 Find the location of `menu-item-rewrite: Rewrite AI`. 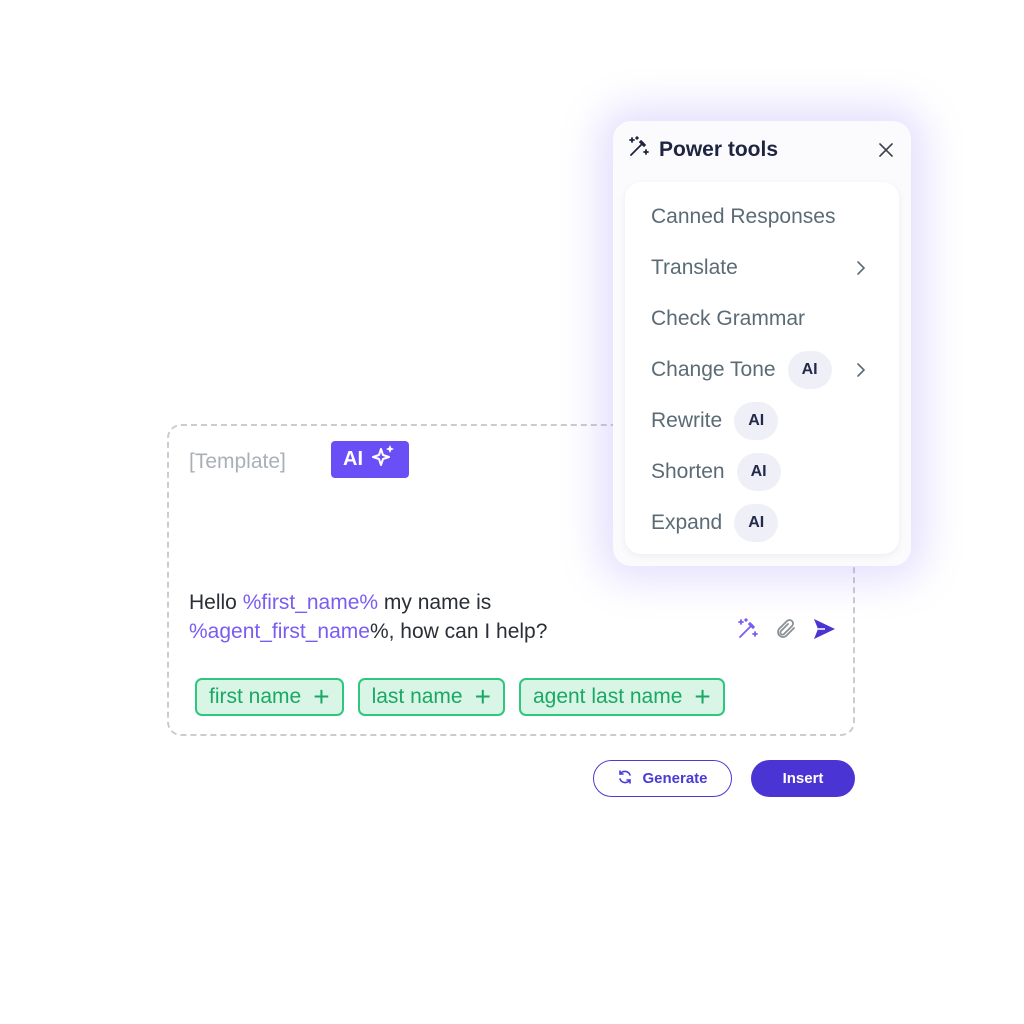

menu-item-rewrite: Rewrite AI is located at coordinates (715, 421).